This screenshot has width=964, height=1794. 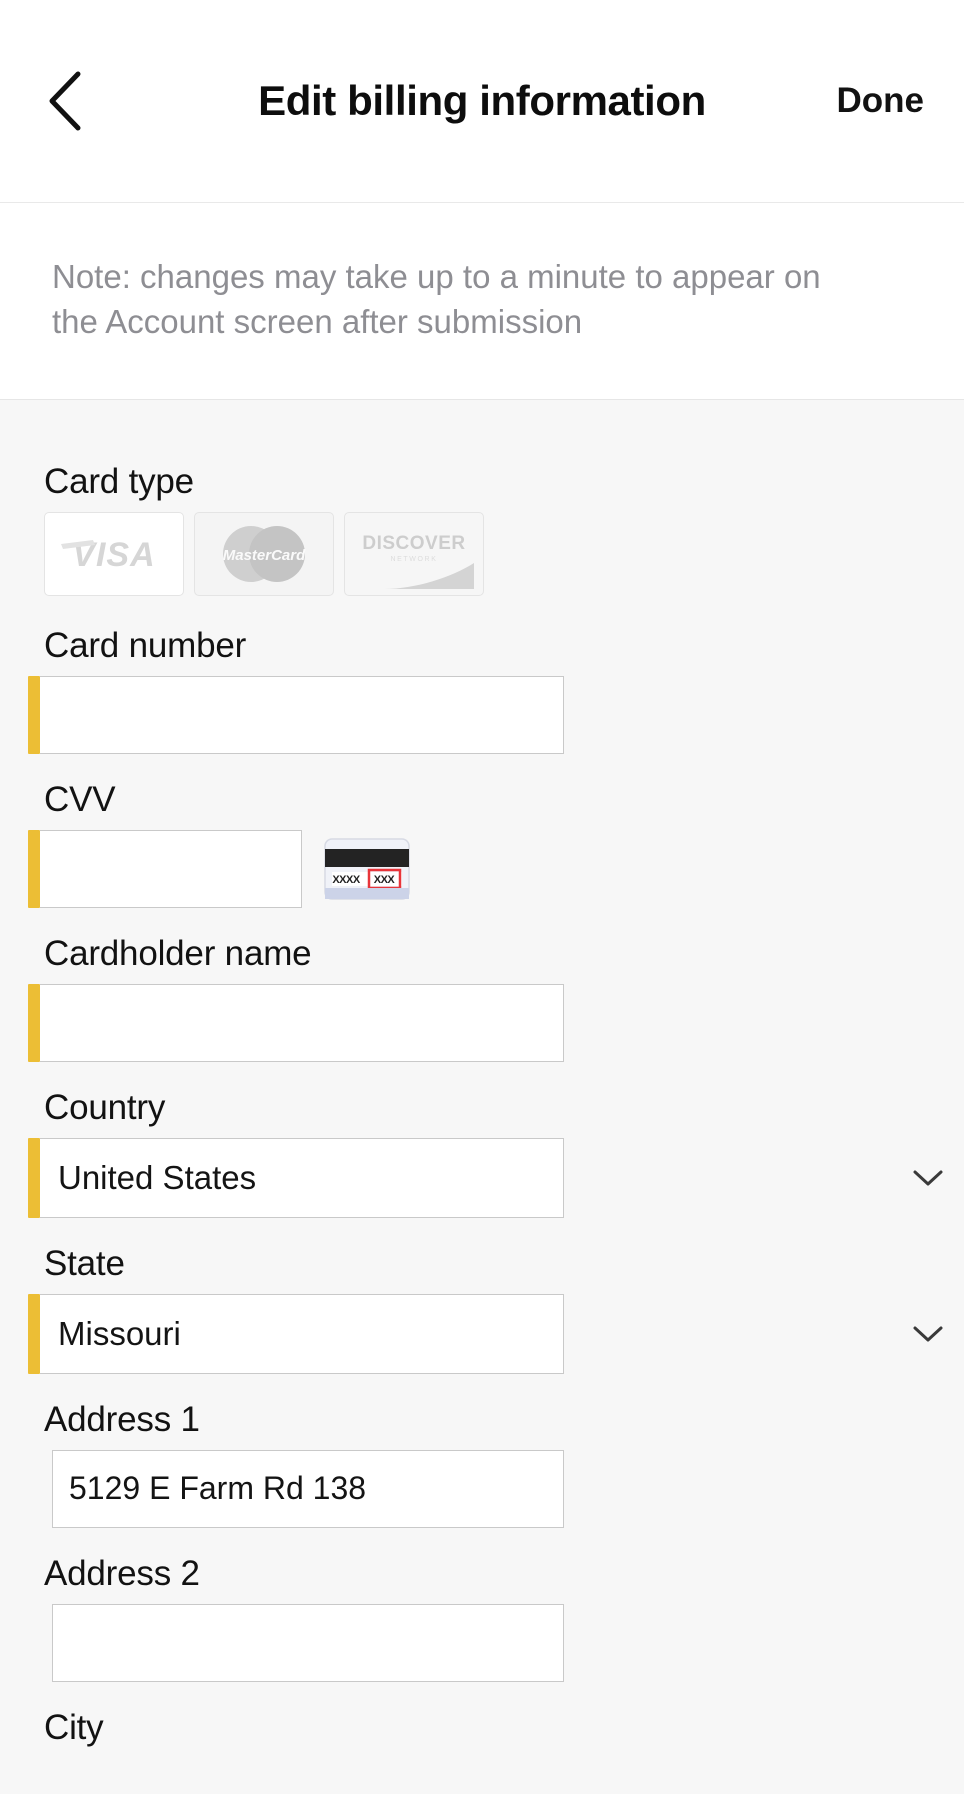 I want to click on card-type-options: VISA MasterCard DISCOVER NETWORK, so click(x=504, y=553).